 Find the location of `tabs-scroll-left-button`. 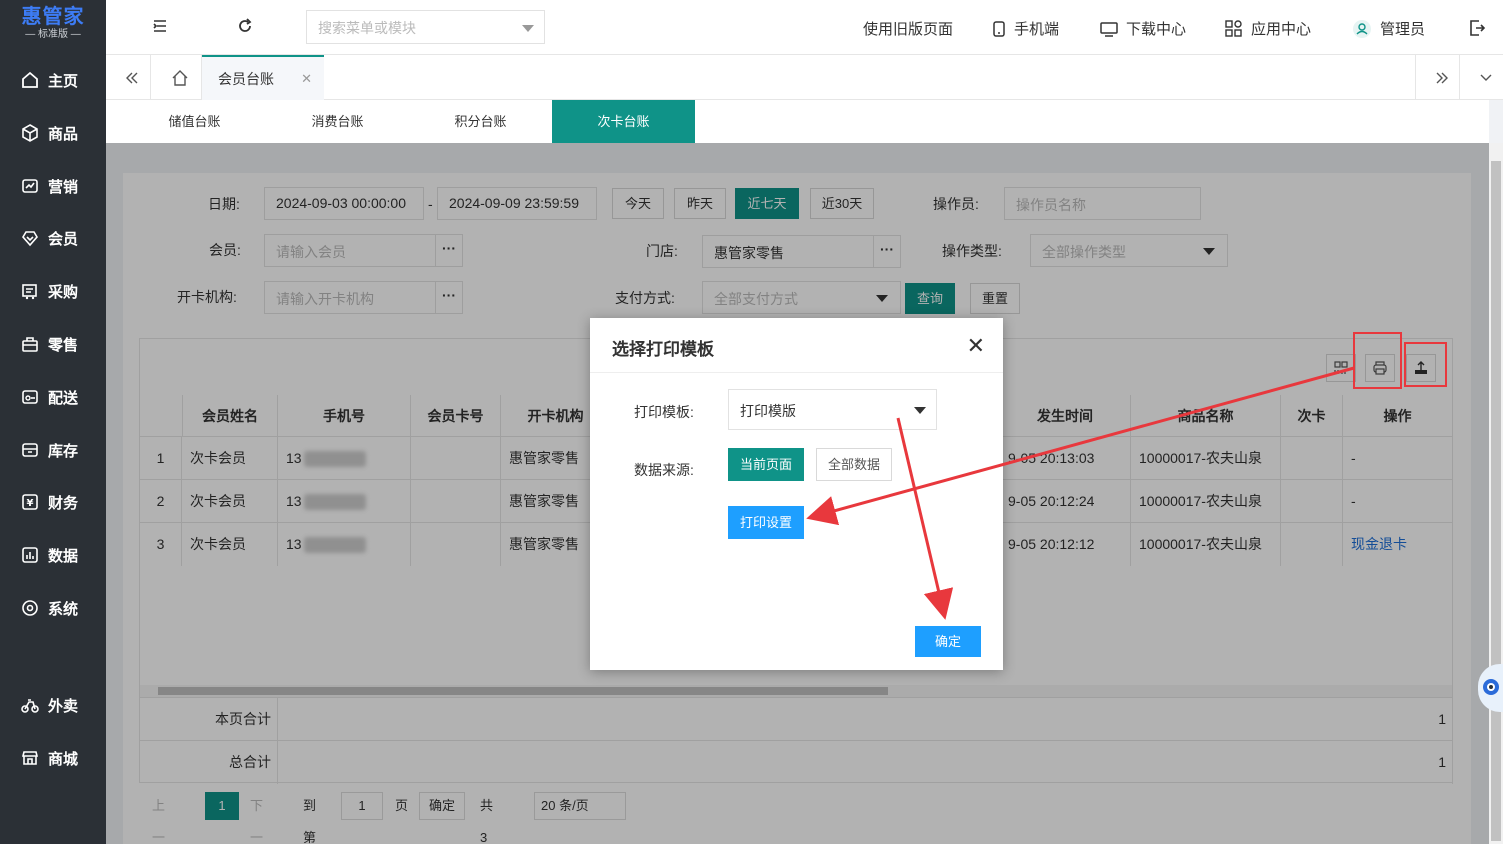

tabs-scroll-left-button is located at coordinates (128, 77).